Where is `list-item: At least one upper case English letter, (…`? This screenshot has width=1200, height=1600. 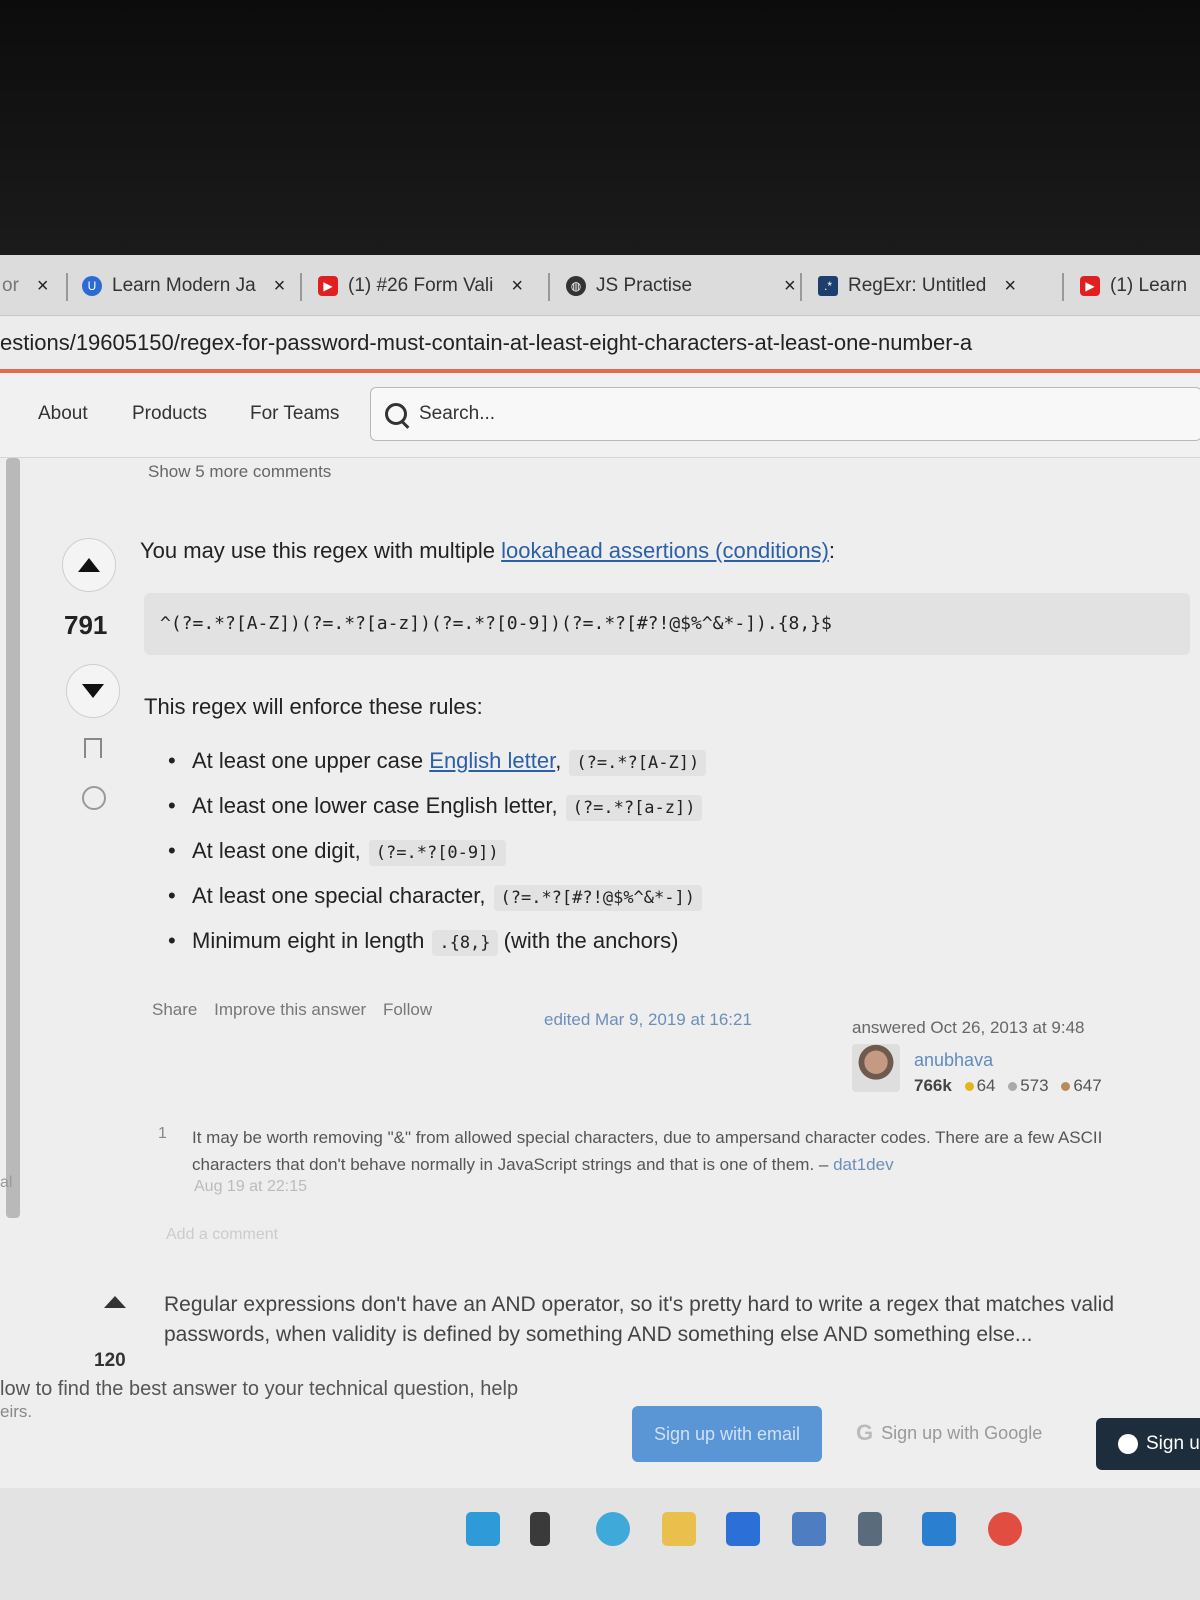
list-item: At least one upper case English letter, (… is located at coordinates (437, 764).